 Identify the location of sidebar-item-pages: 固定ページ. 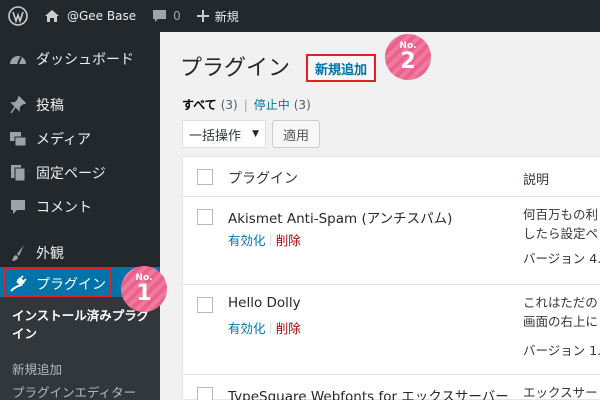
(80, 173).